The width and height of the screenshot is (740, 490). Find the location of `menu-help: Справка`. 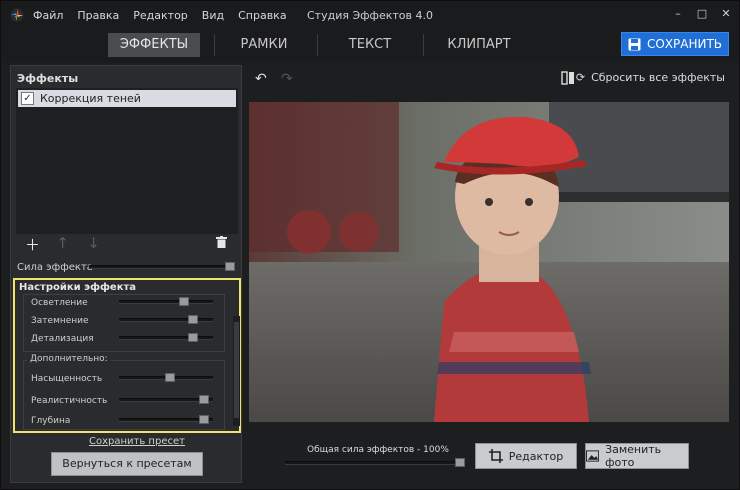

menu-help: Справка is located at coordinates (262, 15).